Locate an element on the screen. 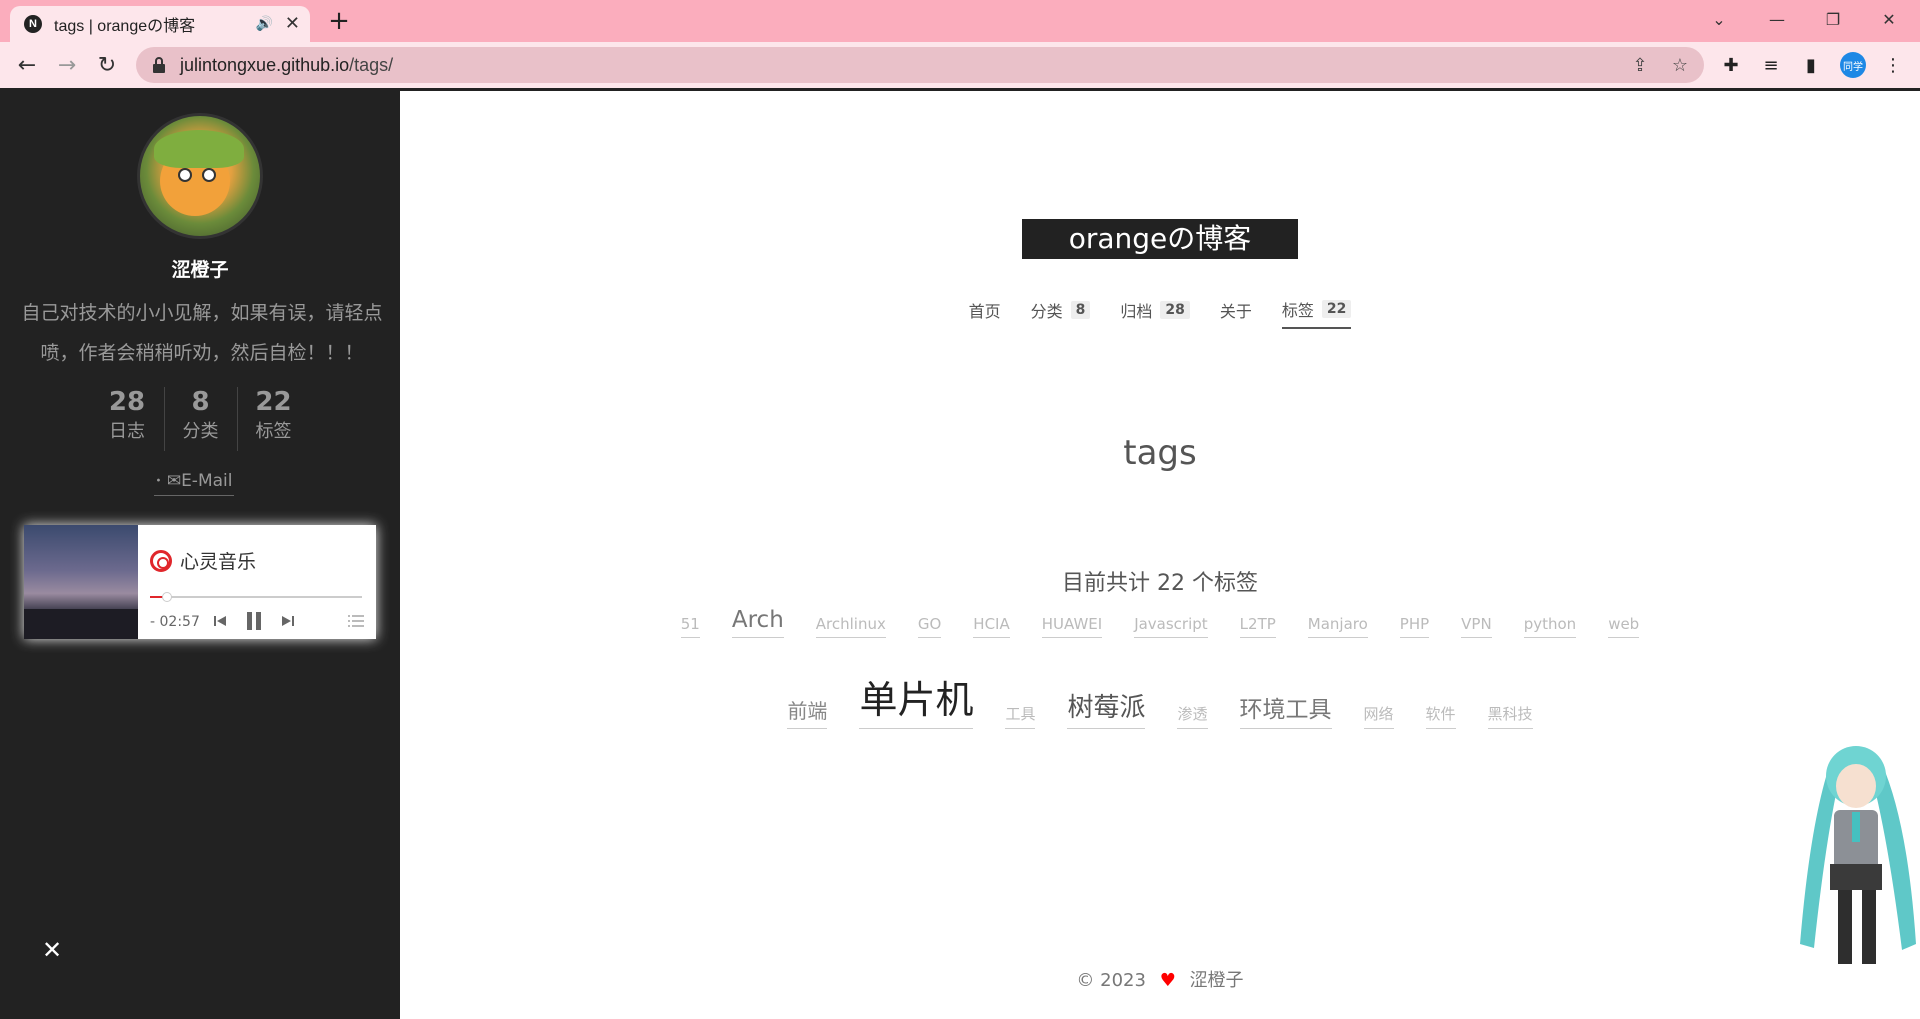 This screenshot has height=1019, width=1920. tab-search-icon: ⌄ is located at coordinates (1719, 19).